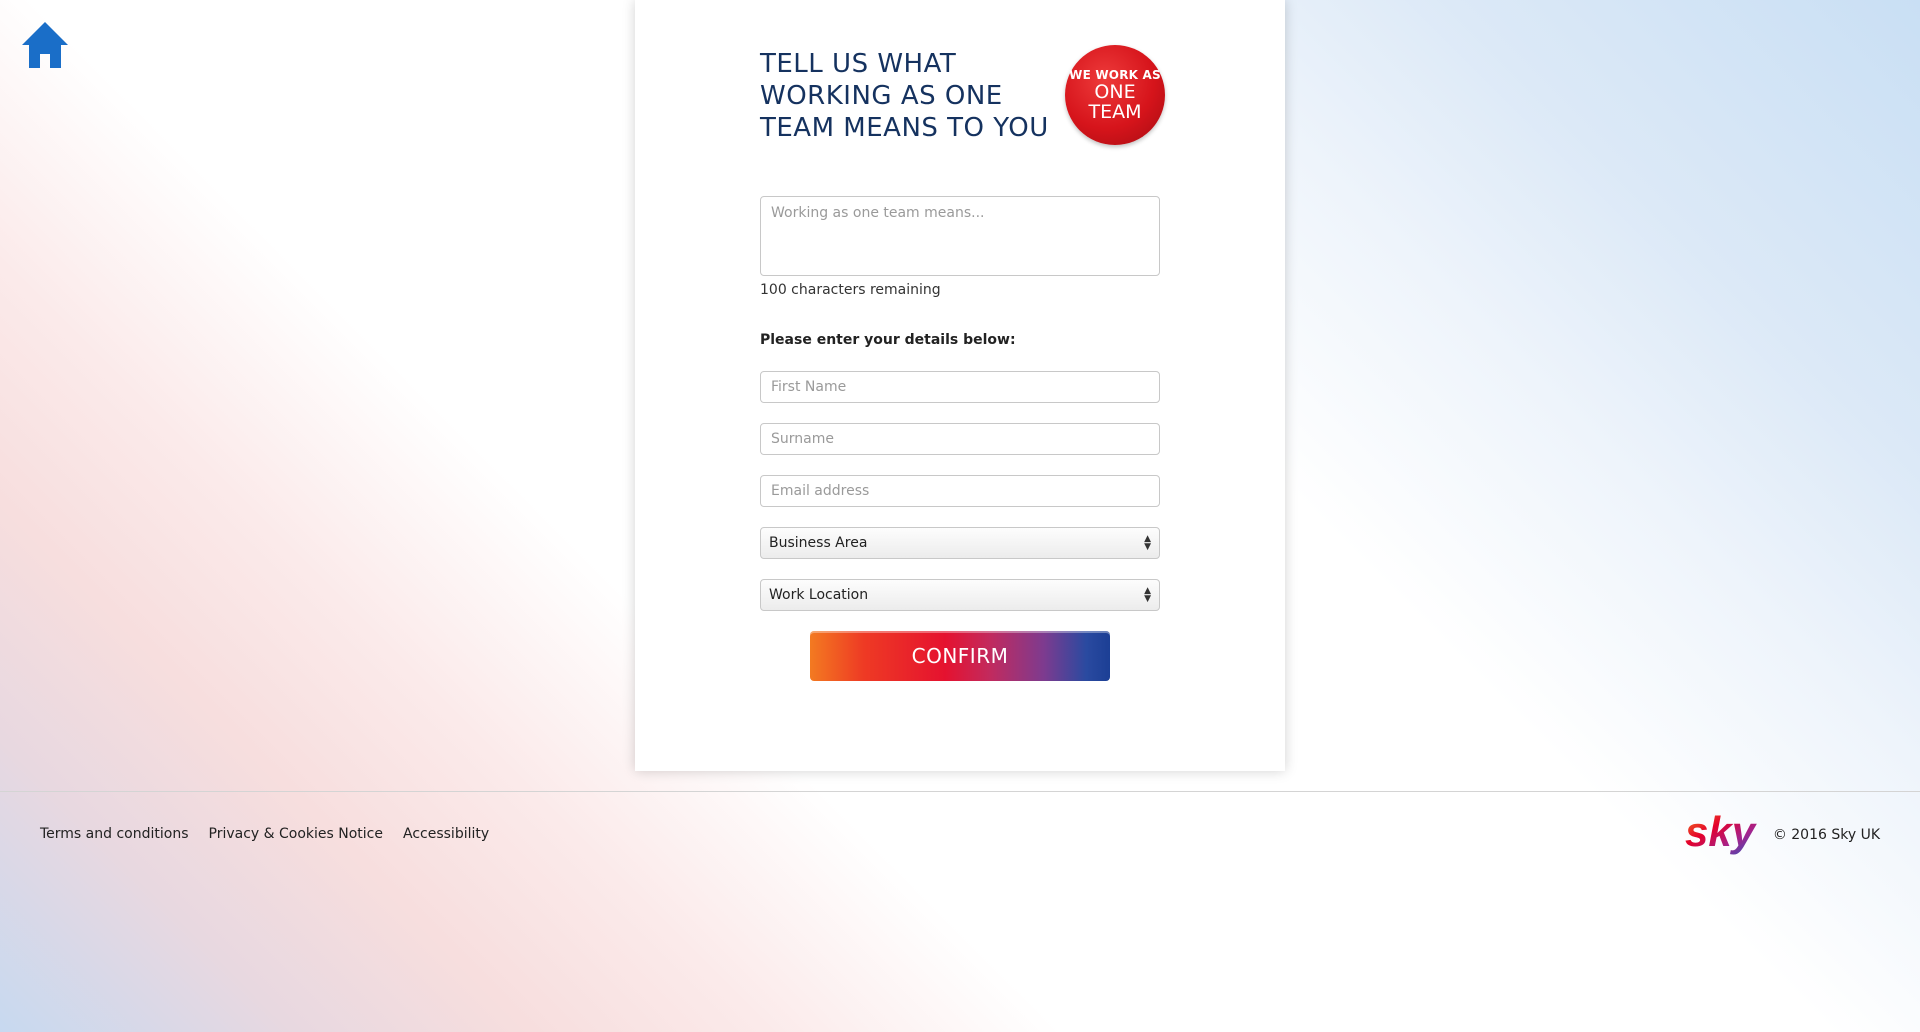  What do you see at coordinates (45, 45) in the screenshot?
I see `home-icon` at bounding box center [45, 45].